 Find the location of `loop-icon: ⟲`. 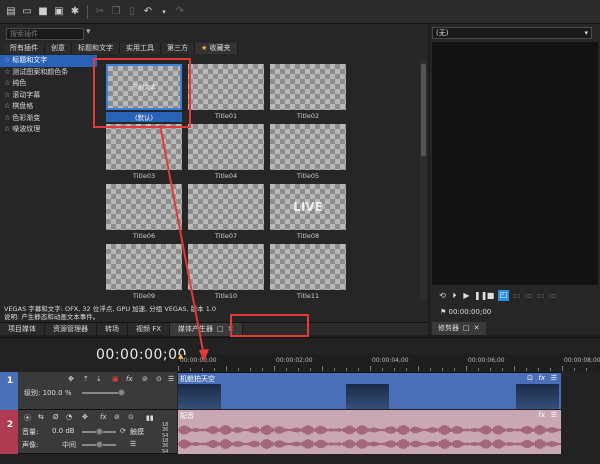

loop-icon: ⟲ is located at coordinates (442, 295).